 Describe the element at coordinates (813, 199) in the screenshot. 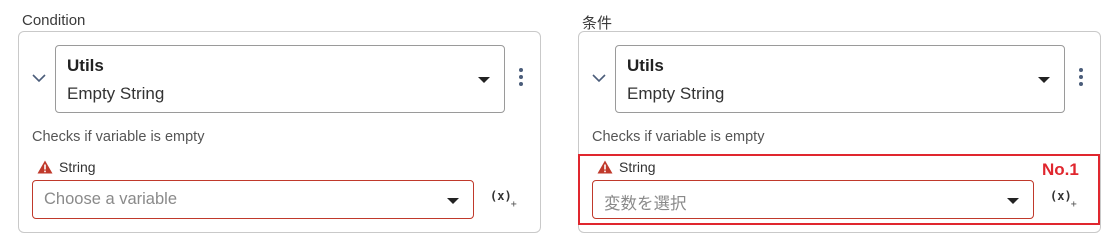

I see `variable-select: 変数を選択` at that location.